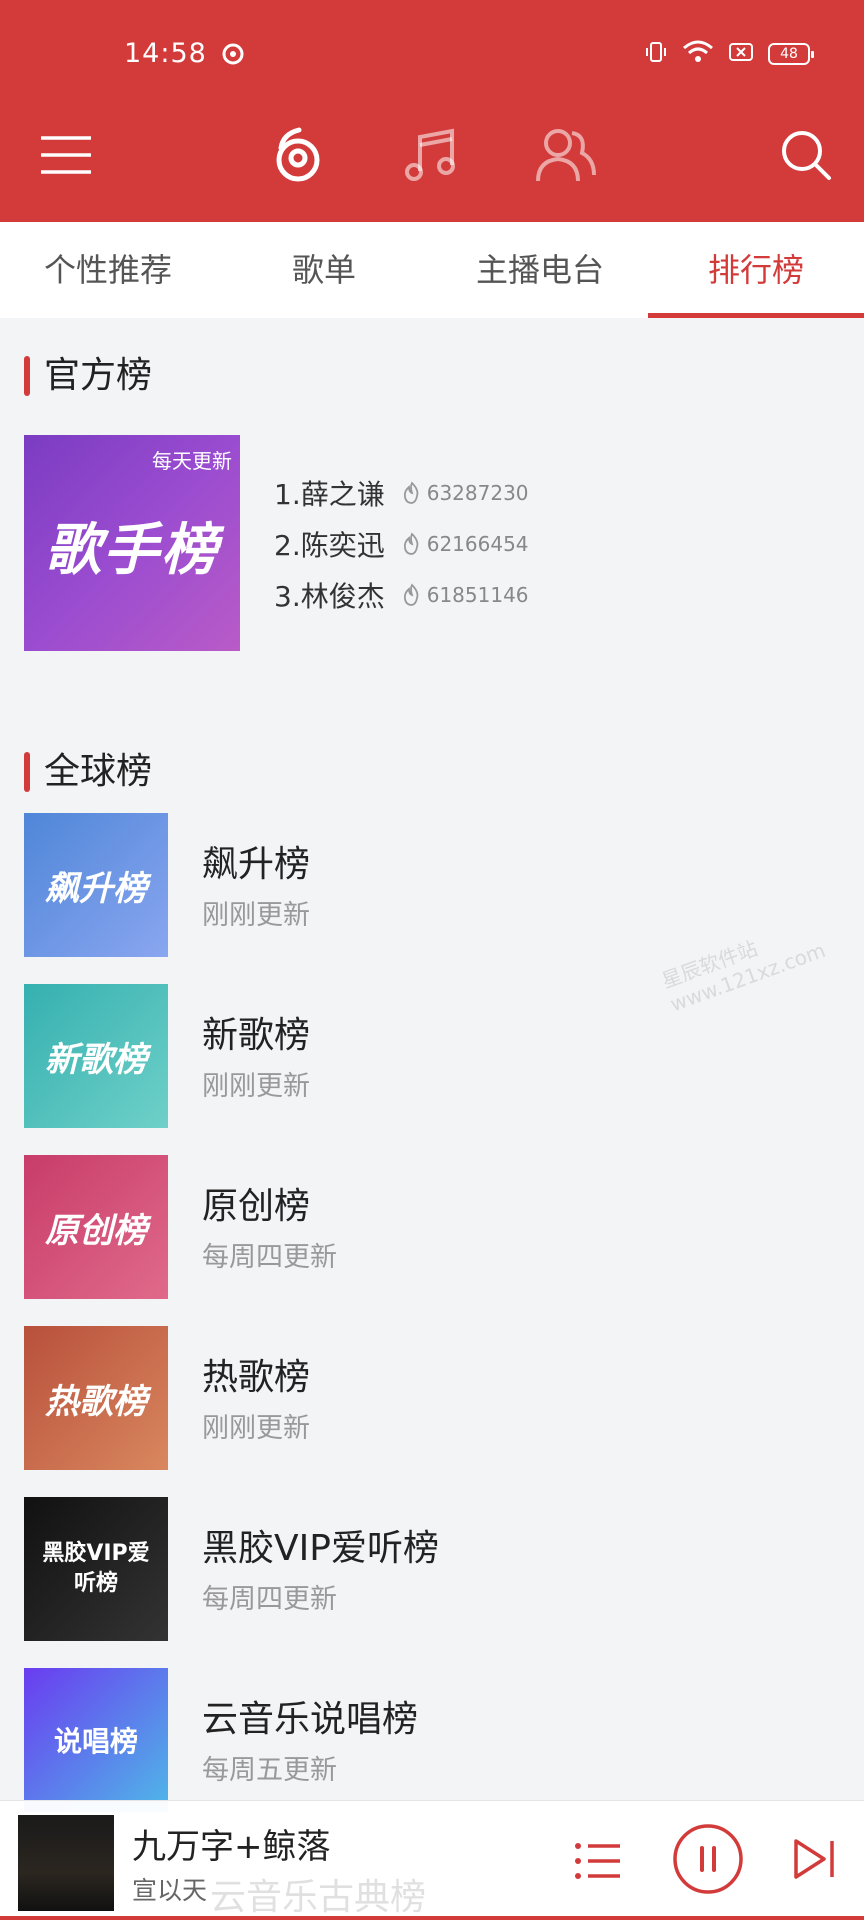 This screenshot has width=864, height=1920. Describe the element at coordinates (256, 1035) in the screenshot. I see `chart-name: 新歌榜` at that location.